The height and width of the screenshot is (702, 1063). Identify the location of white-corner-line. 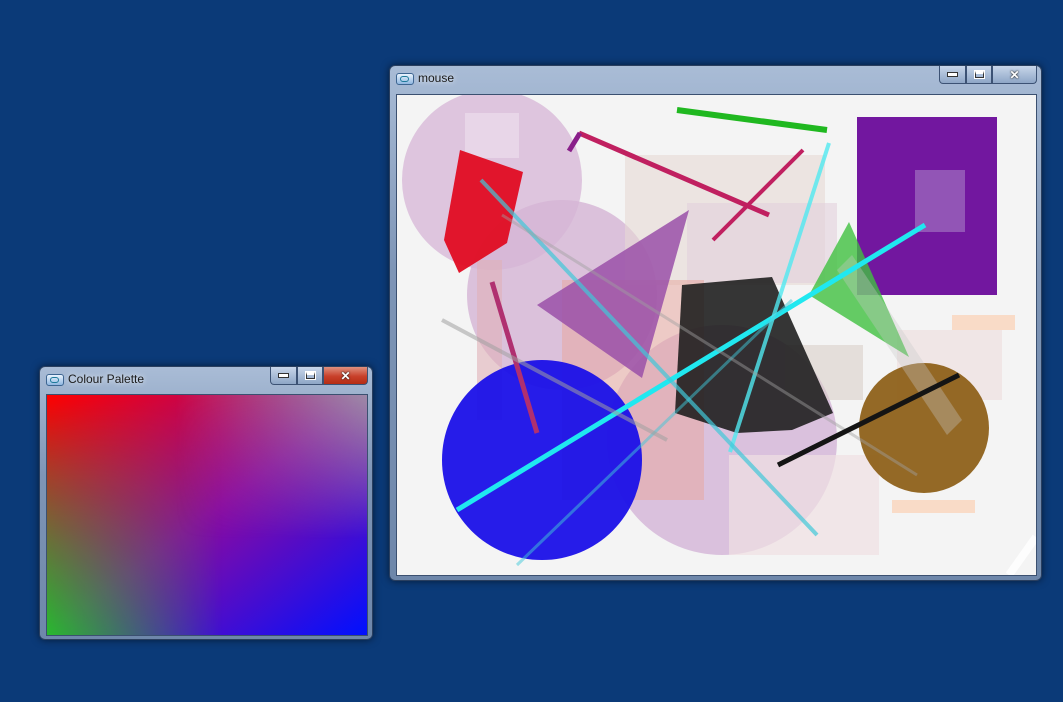
(1020, 554).